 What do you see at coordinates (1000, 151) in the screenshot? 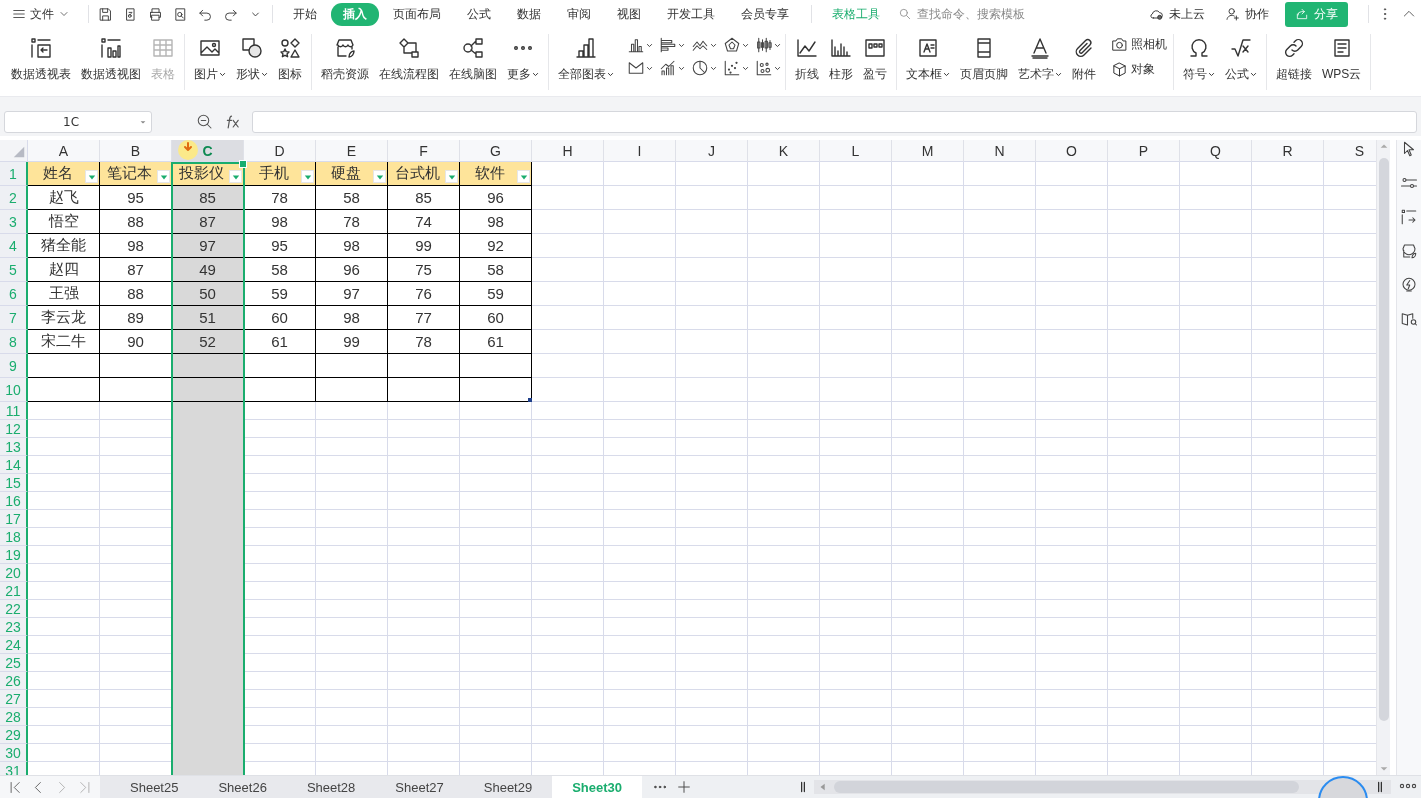
I see `column-header: N` at bounding box center [1000, 151].